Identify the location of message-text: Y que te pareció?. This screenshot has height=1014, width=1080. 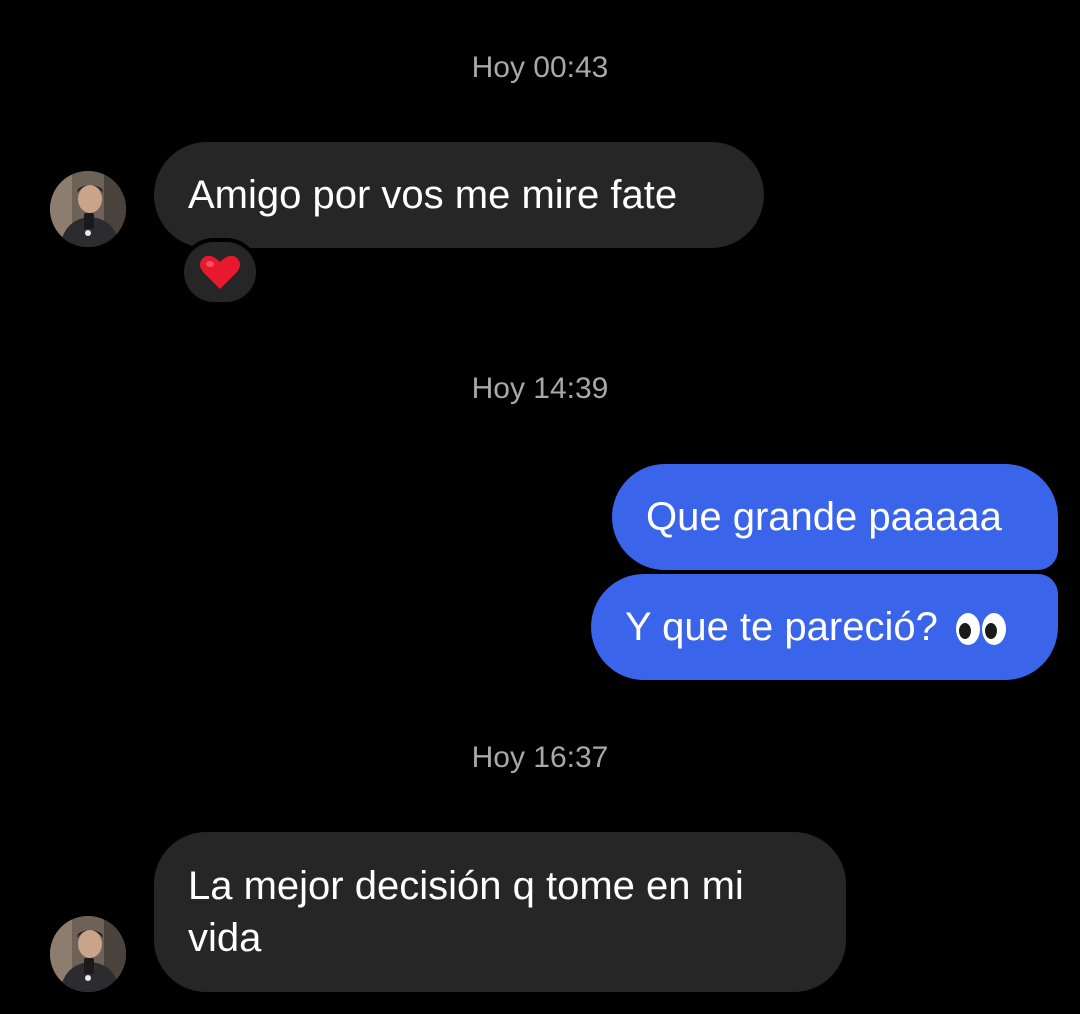
(781, 627).